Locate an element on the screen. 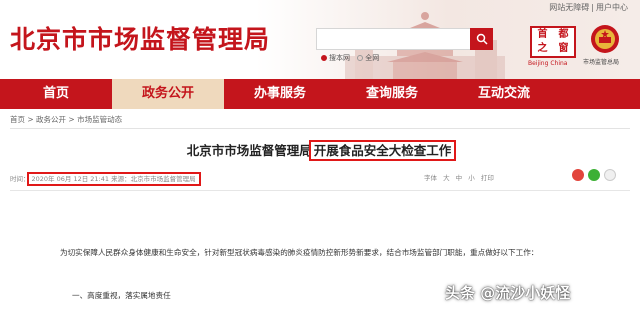 The image size is (640, 310). main-nav: 首页 政务公开 办事服务 查询服务 互动交流 is located at coordinates (320, 94).